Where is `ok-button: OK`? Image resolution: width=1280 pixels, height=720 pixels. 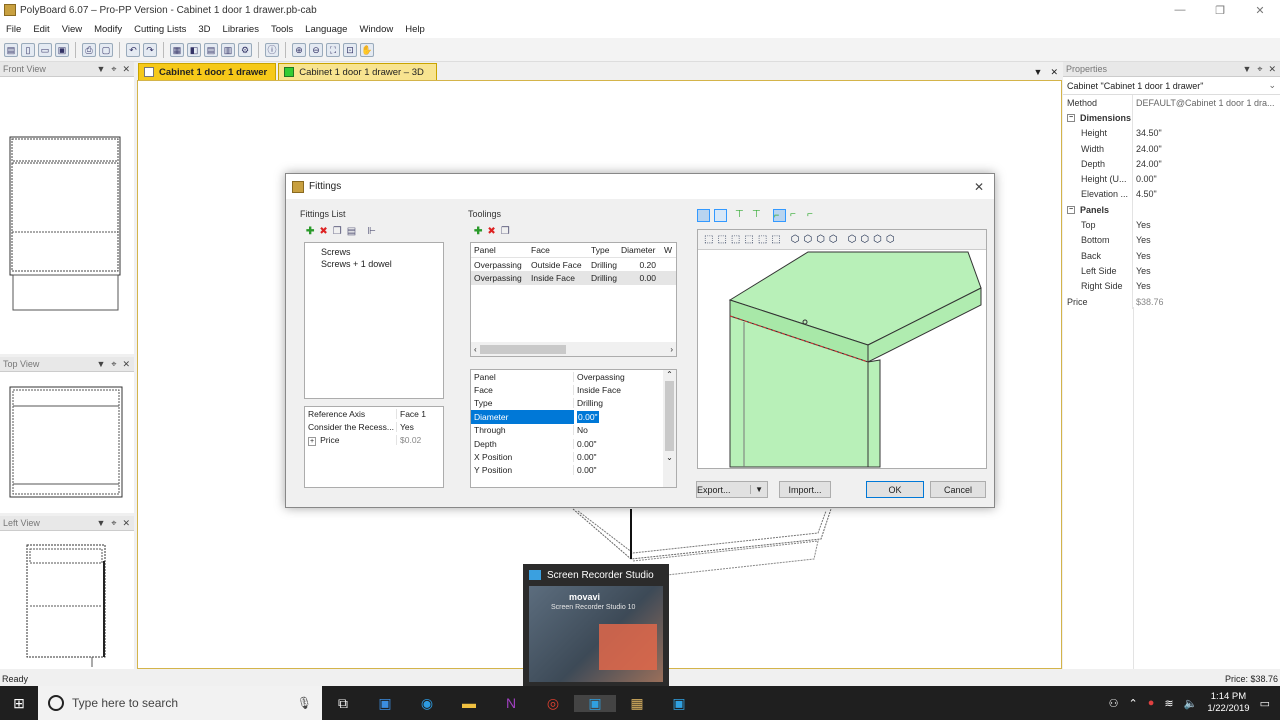
ok-button: OK is located at coordinates (895, 489).